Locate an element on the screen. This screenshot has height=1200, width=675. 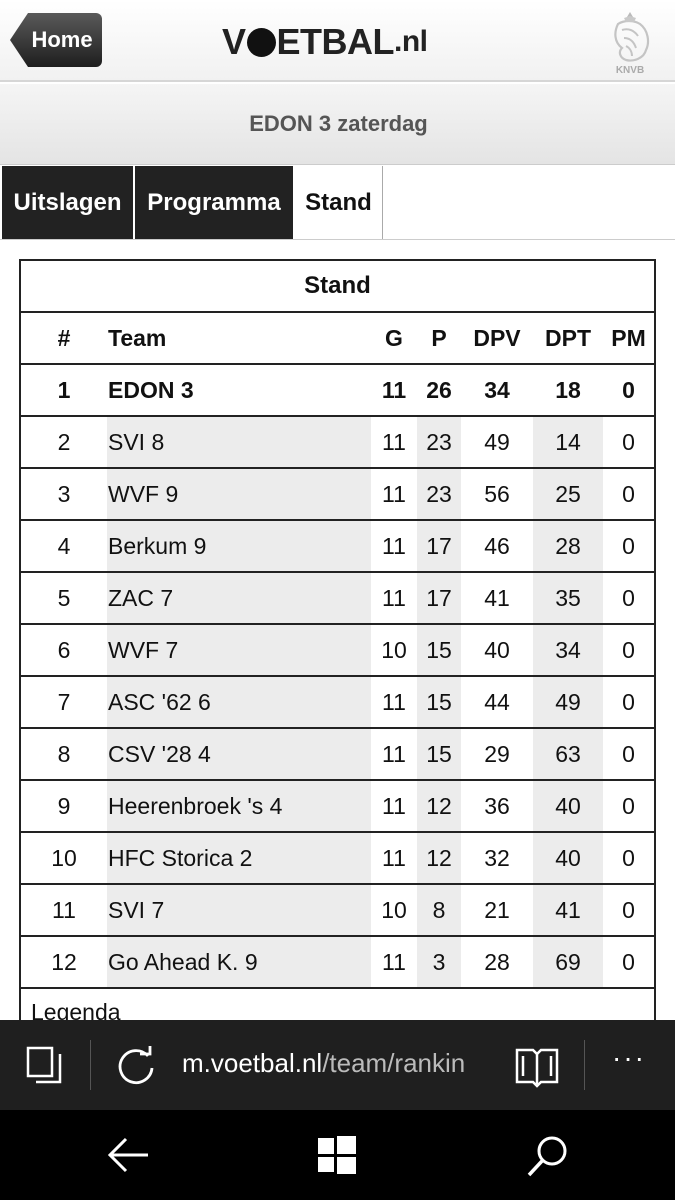
table-row: 7 ASC '62 6 11 15 44 49 0 is located at coordinates (337, 703).